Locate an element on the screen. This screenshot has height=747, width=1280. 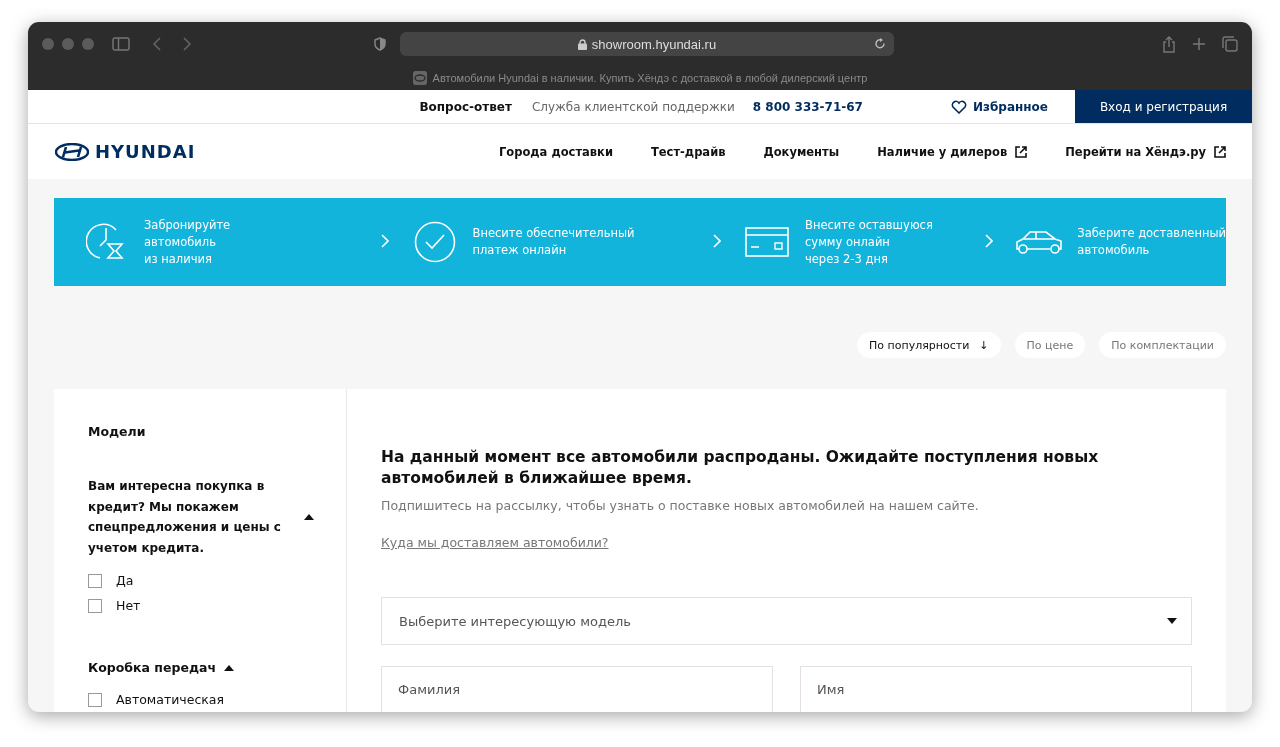
heart-icon is located at coordinates (958, 106).